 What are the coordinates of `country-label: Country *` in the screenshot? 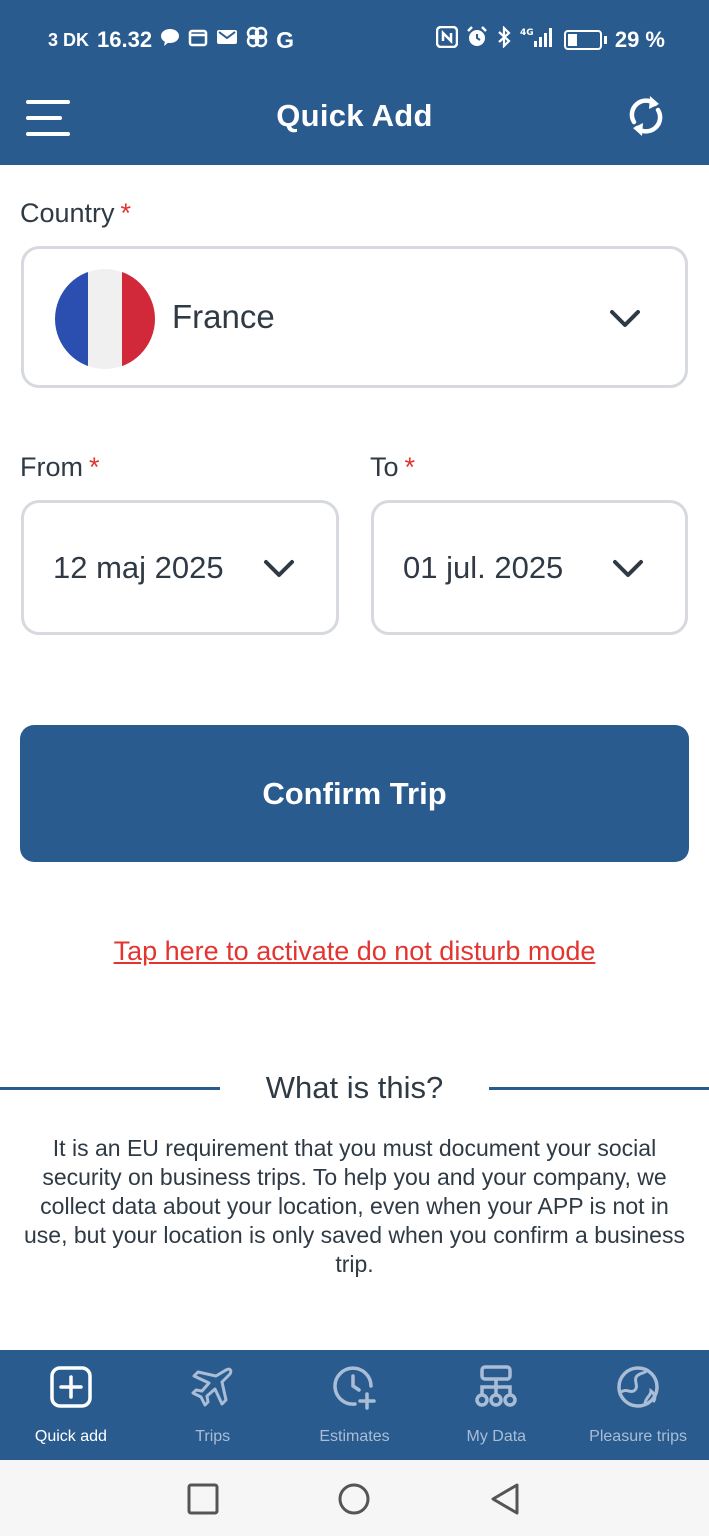 It's located at (75, 213).